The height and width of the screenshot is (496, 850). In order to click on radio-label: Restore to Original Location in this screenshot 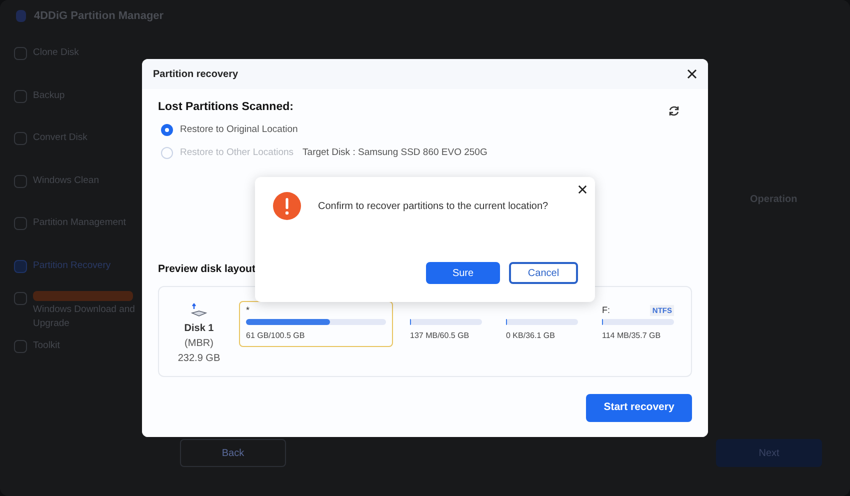, I will do `click(239, 129)`.